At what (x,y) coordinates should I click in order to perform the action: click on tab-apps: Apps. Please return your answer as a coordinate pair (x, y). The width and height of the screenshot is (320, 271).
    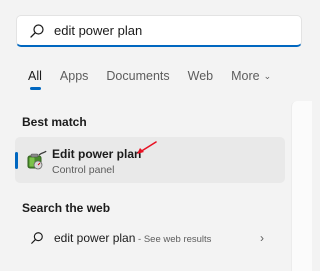
    Looking at the image, I should click on (74, 79).